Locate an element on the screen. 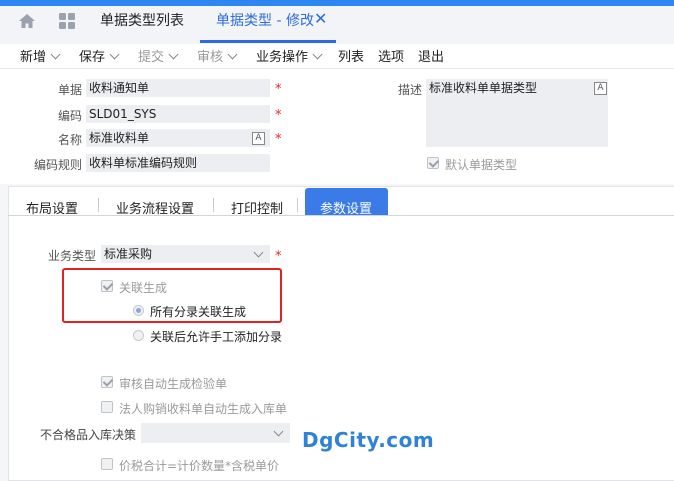 The image size is (674, 481). submit-button: 提交 is located at coordinates (158, 55).